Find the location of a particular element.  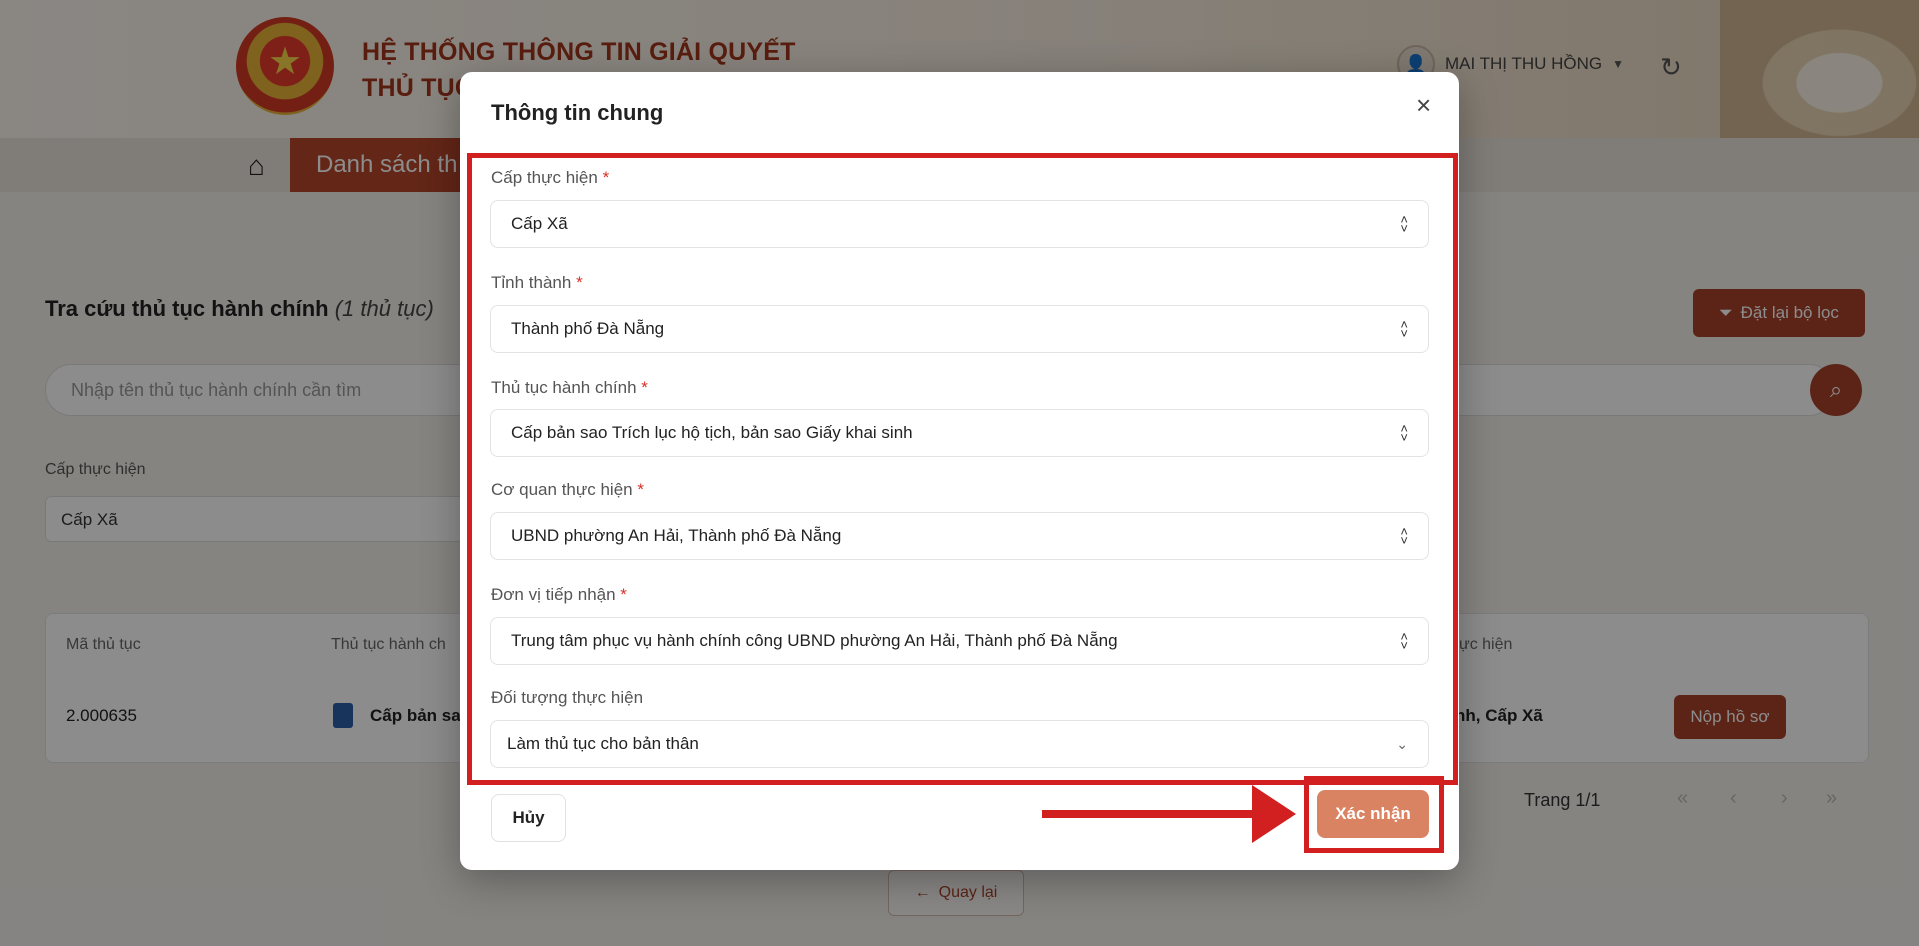

annotation-arrow-head-icon is located at coordinates (1274, 814).